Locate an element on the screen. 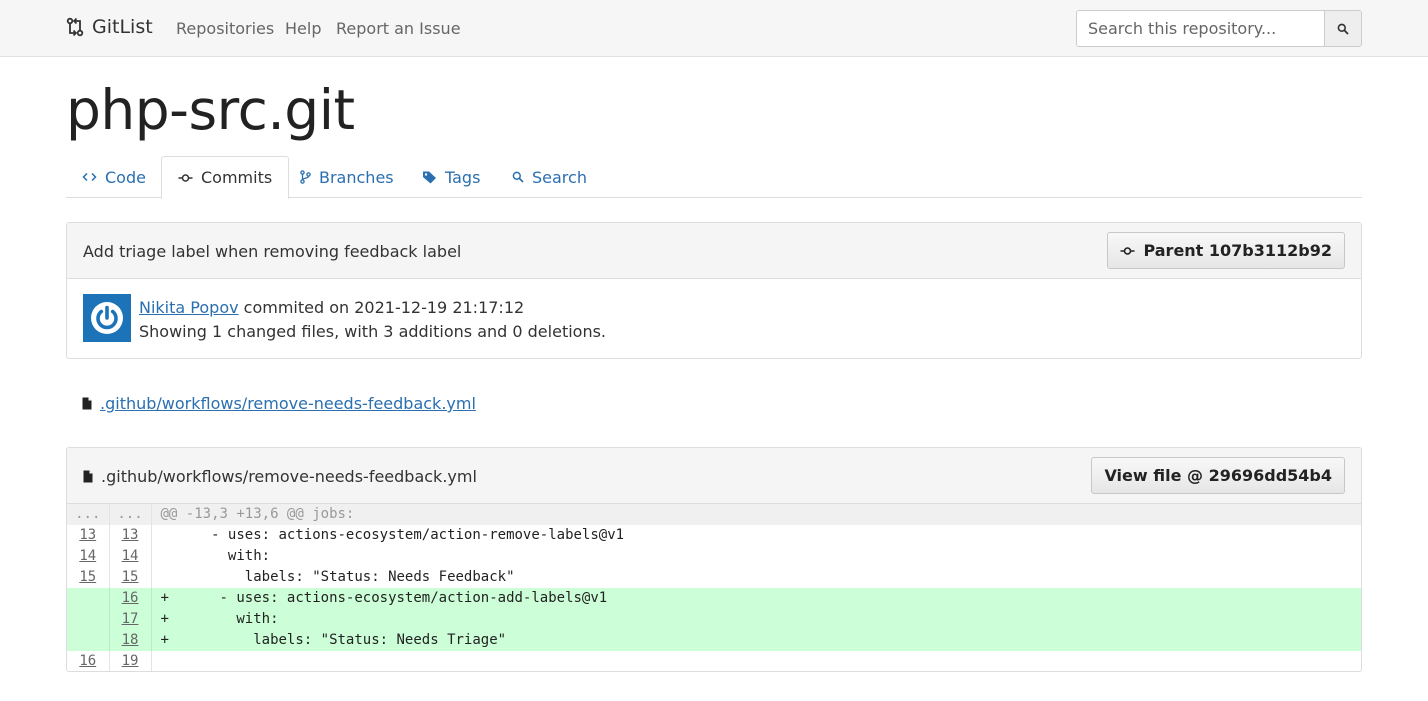  new-line-link: 19 is located at coordinates (130, 661).